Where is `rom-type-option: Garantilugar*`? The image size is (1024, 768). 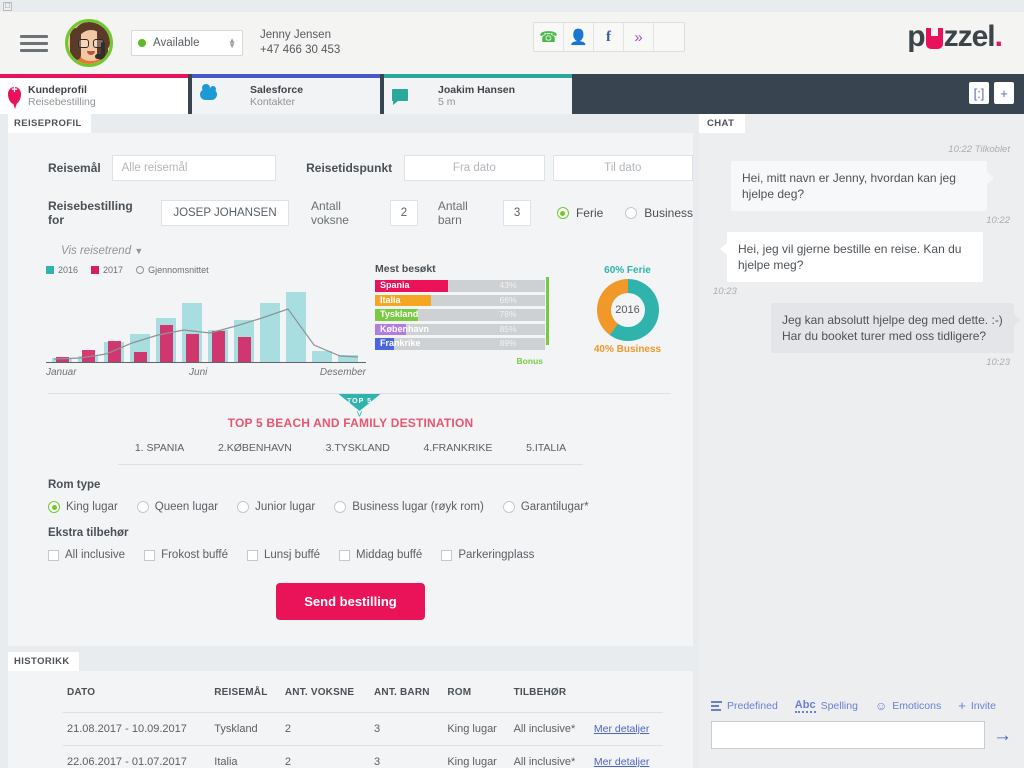
rom-type-option: Garantilugar* is located at coordinates (545, 507).